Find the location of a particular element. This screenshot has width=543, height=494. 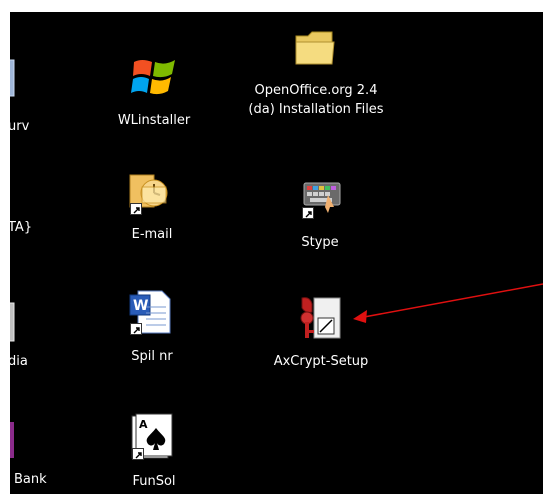

desktop-icon-label-email: E-mail is located at coordinates (152, 234).